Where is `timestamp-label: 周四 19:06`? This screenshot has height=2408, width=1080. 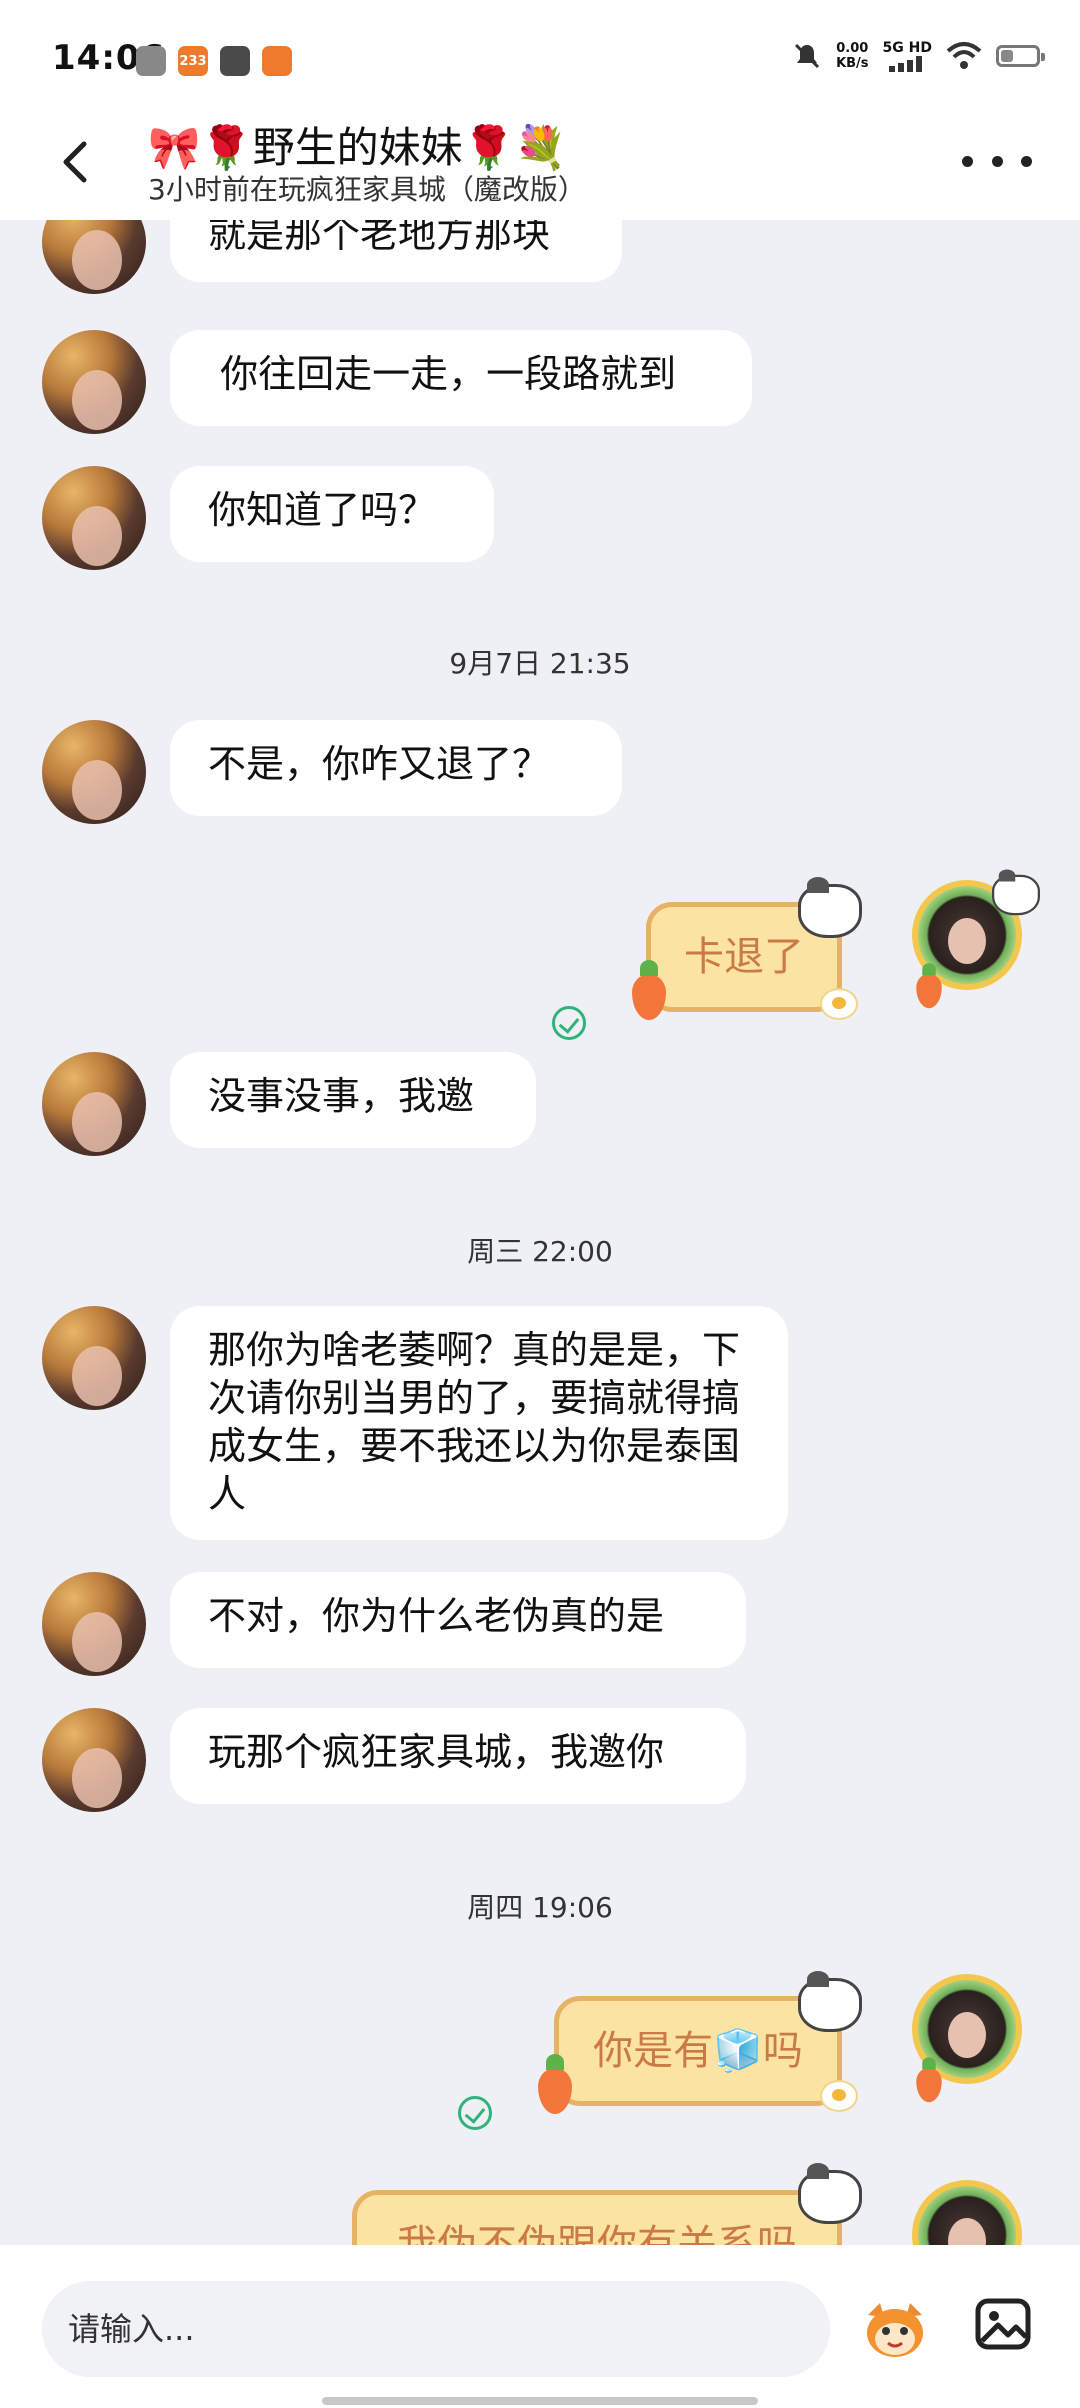 timestamp-label: 周四 19:06 is located at coordinates (540, 1907).